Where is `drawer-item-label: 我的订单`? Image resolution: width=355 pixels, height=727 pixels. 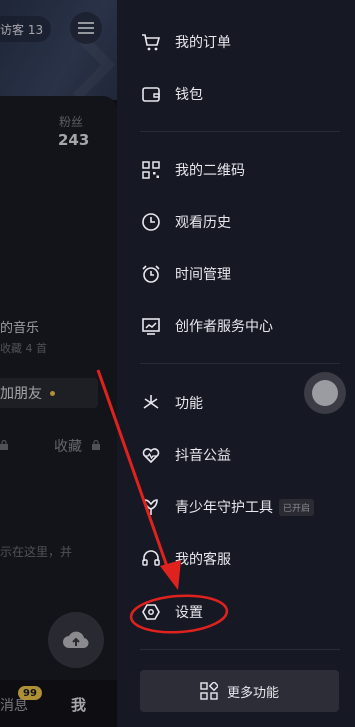 drawer-item-label: 我的订单 is located at coordinates (203, 43).